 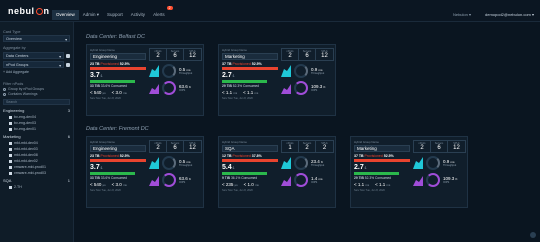 What do you see at coordinates (36, 89) in the screenshot?
I see `filter-group-by: Group by nPod Groups` at bounding box center [36, 89].